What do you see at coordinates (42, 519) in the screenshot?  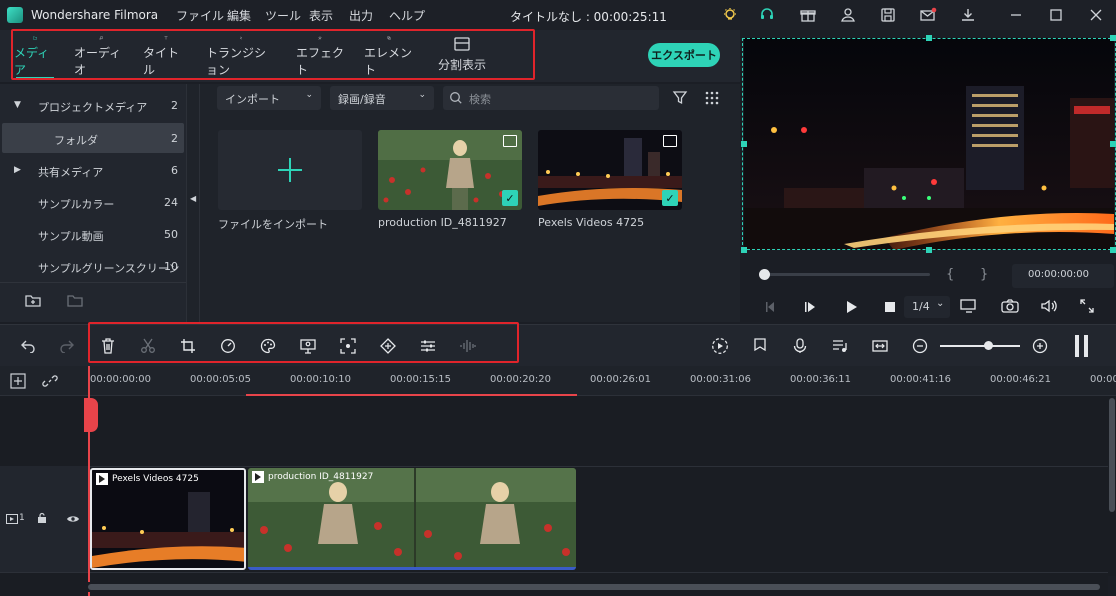 I see `lock-icon` at bounding box center [42, 519].